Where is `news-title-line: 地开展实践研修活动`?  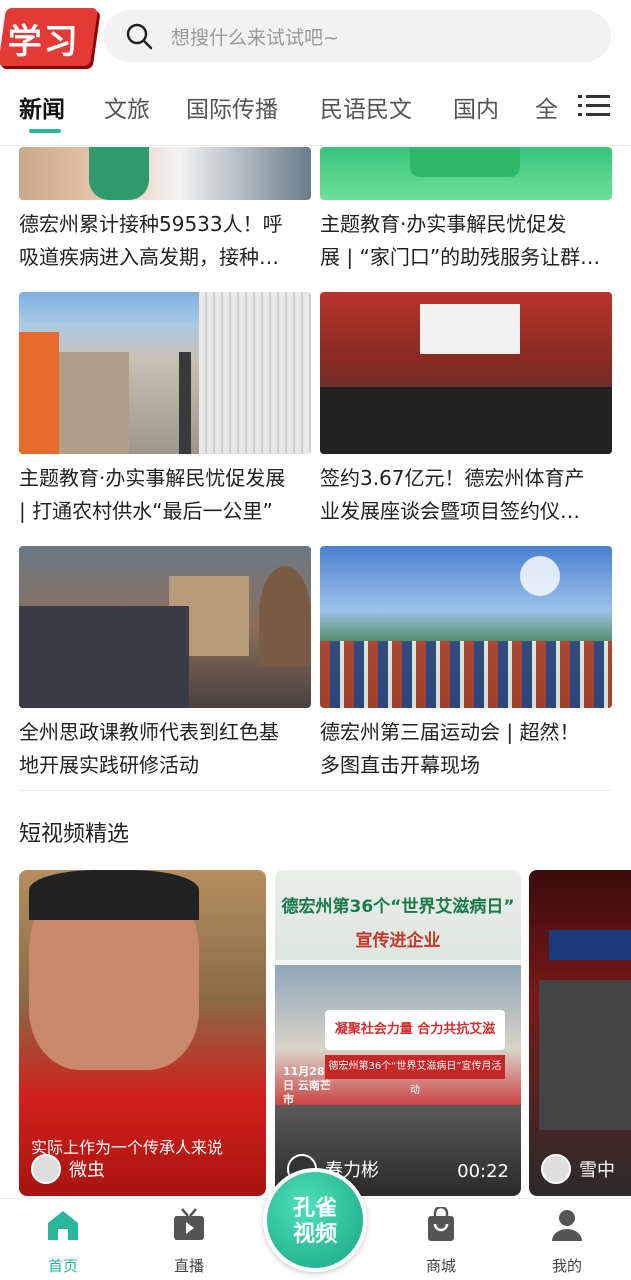 news-title-line: 地开展实践研修活动 is located at coordinates (109, 765).